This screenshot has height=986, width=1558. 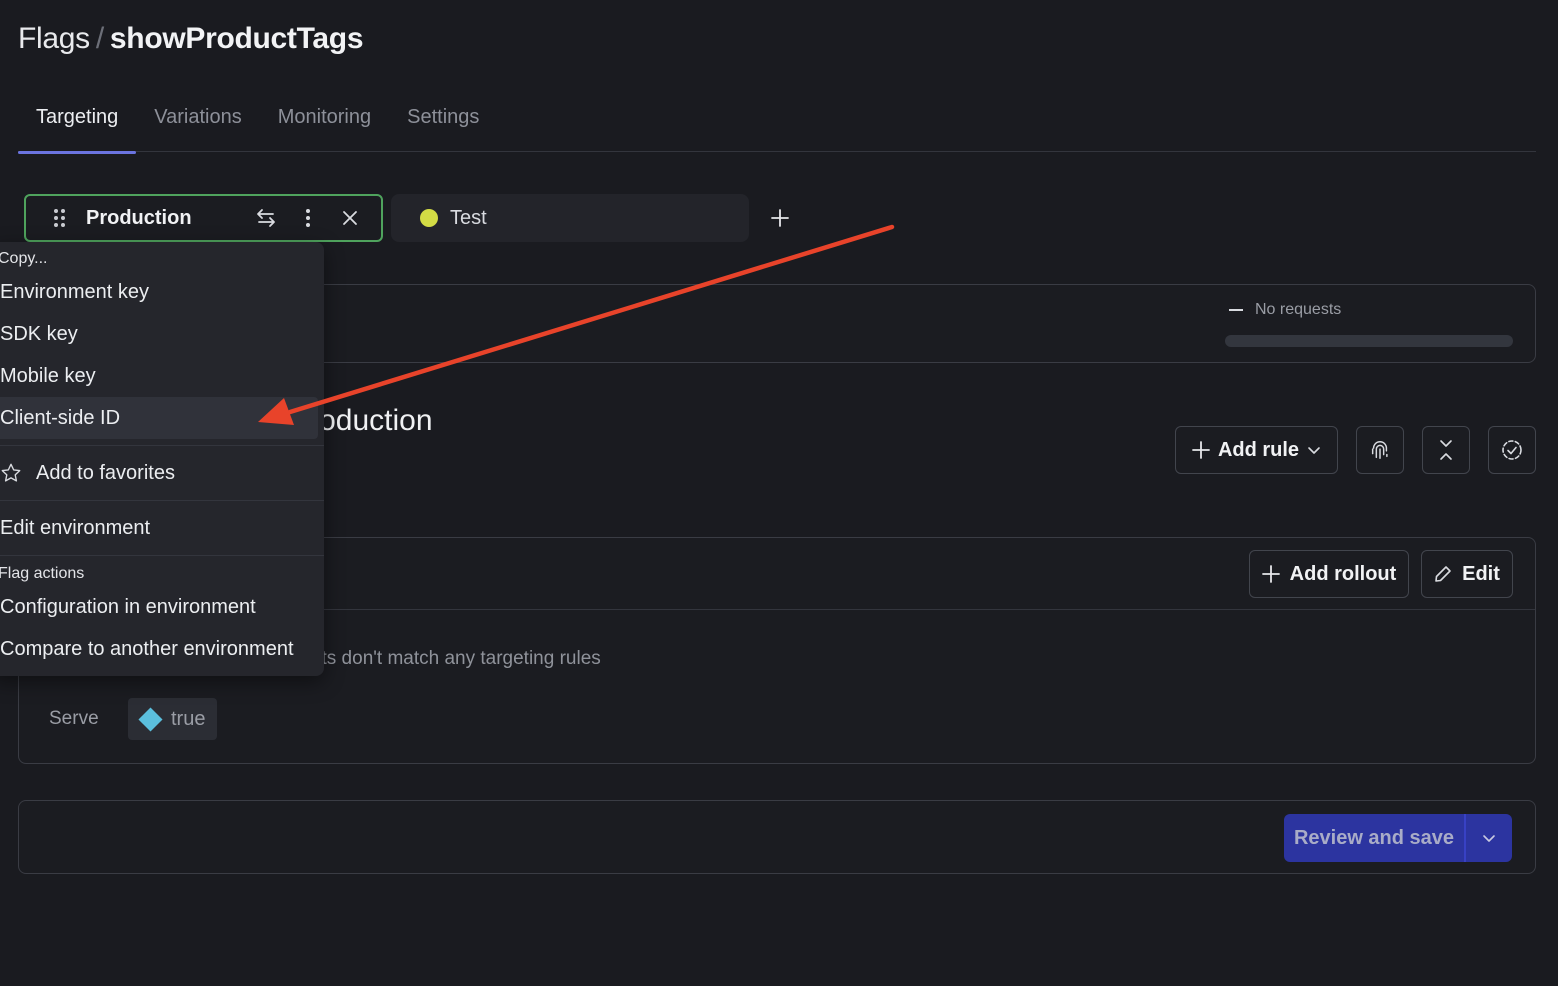 What do you see at coordinates (570, 218) in the screenshot?
I see `environment-tab-test: Test` at bounding box center [570, 218].